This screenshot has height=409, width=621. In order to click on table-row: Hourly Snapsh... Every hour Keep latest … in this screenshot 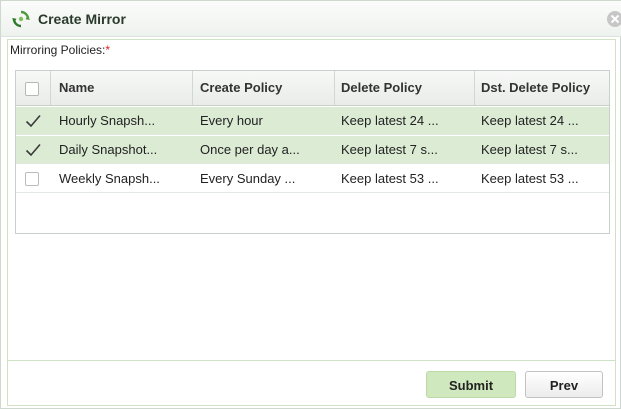, I will do `click(312, 121)`.